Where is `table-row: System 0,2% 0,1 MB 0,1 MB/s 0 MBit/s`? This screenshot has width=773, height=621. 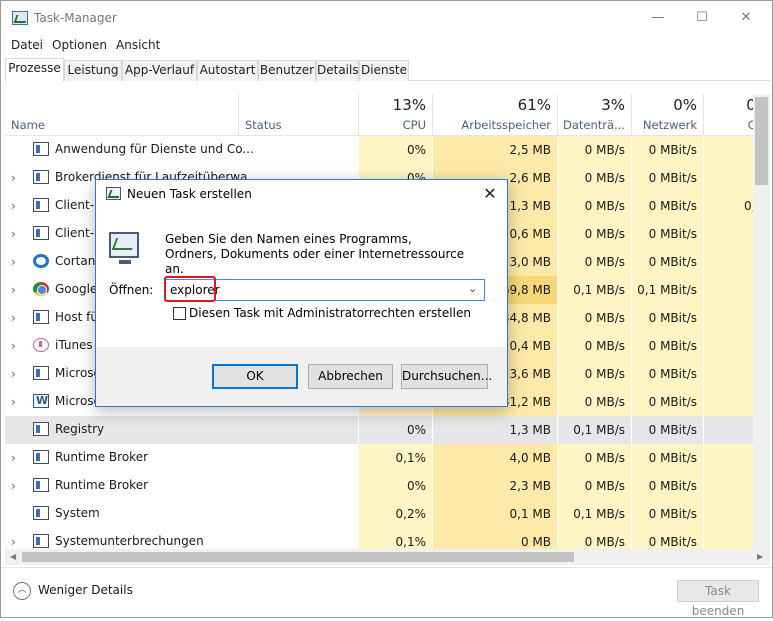 table-row: System 0,2% 0,1 MB 0,1 MB/s 0 MBit/s is located at coordinates (387, 514).